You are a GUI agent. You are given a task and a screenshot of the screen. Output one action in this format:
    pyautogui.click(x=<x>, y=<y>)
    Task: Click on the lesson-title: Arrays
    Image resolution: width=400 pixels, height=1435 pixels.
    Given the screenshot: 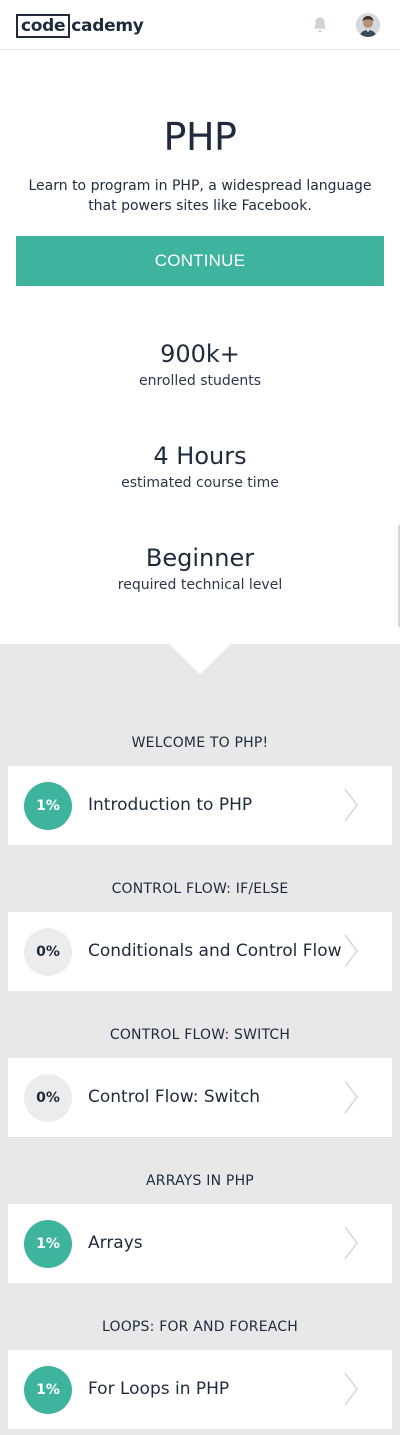 What is the action you would take?
    pyautogui.click(x=115, y=1243)
    